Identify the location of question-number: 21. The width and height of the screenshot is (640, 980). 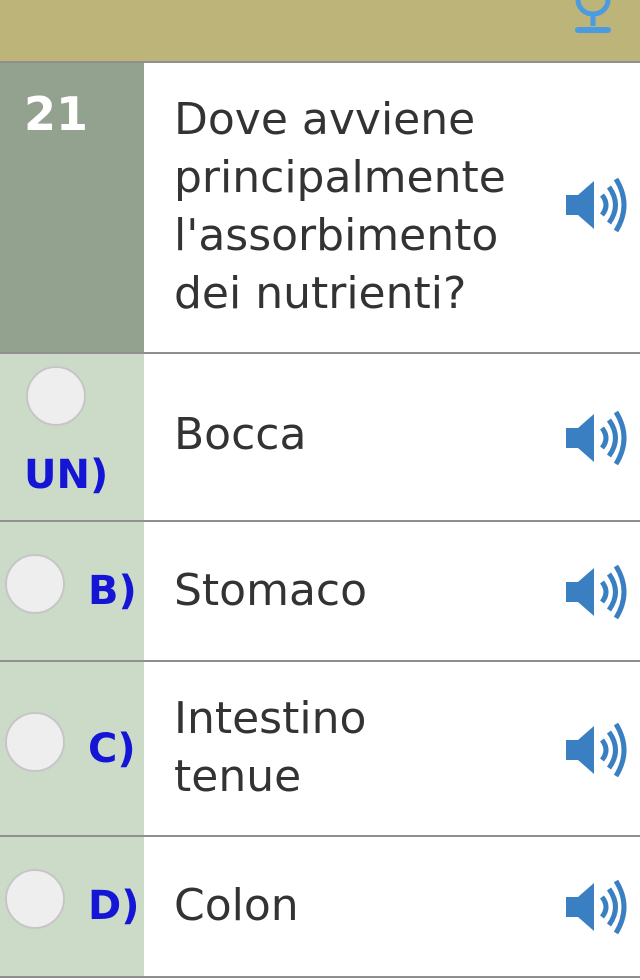
(56, 114).